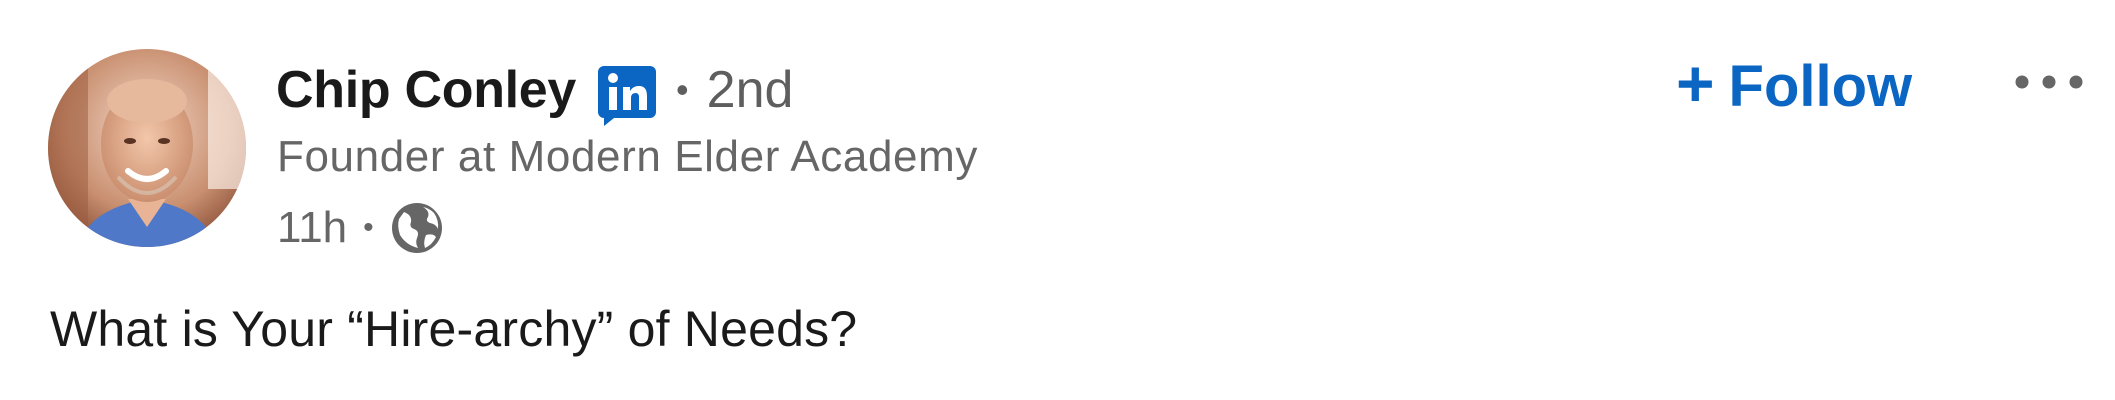 This screenshot has height=400, width=2115. I want to click on globe-icon, so click(416, 228).